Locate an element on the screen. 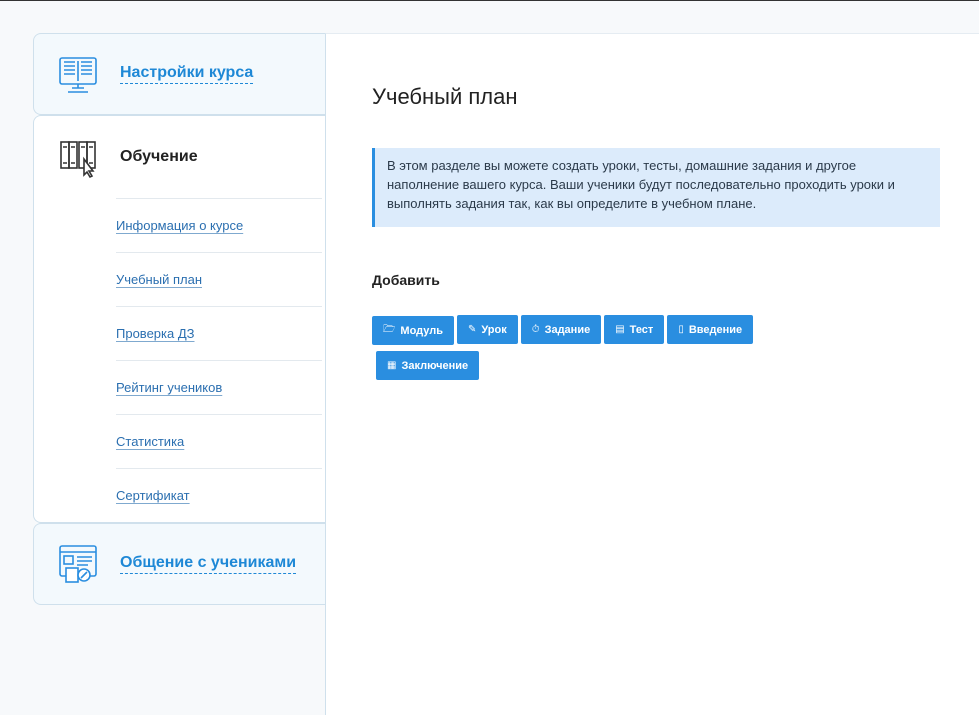  folder-icon: 🗁 is located at coordinates (389, 329).